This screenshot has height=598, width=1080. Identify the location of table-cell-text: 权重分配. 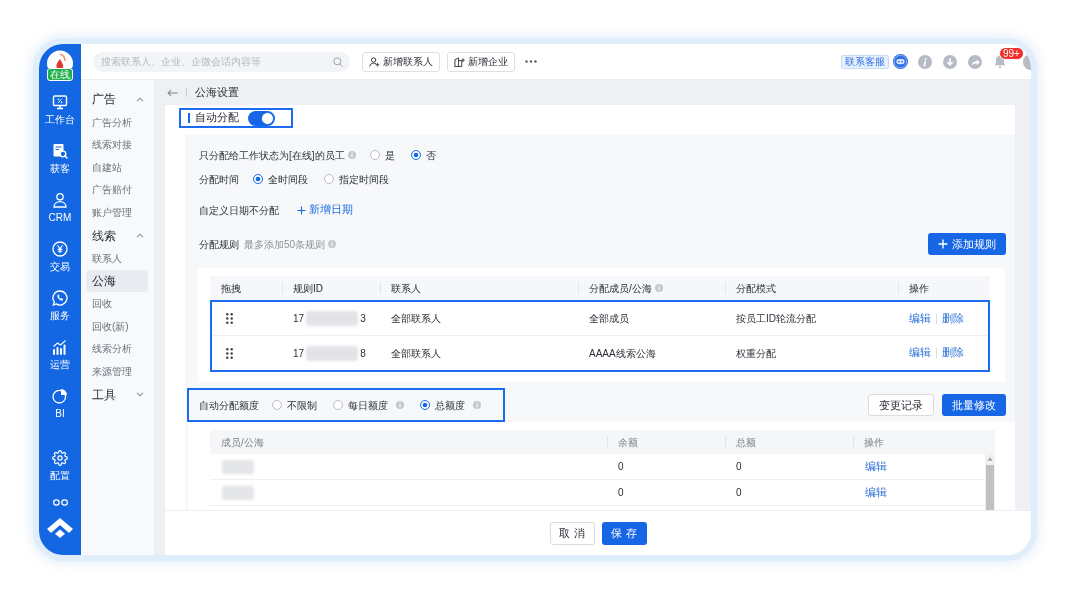
(756, 353).